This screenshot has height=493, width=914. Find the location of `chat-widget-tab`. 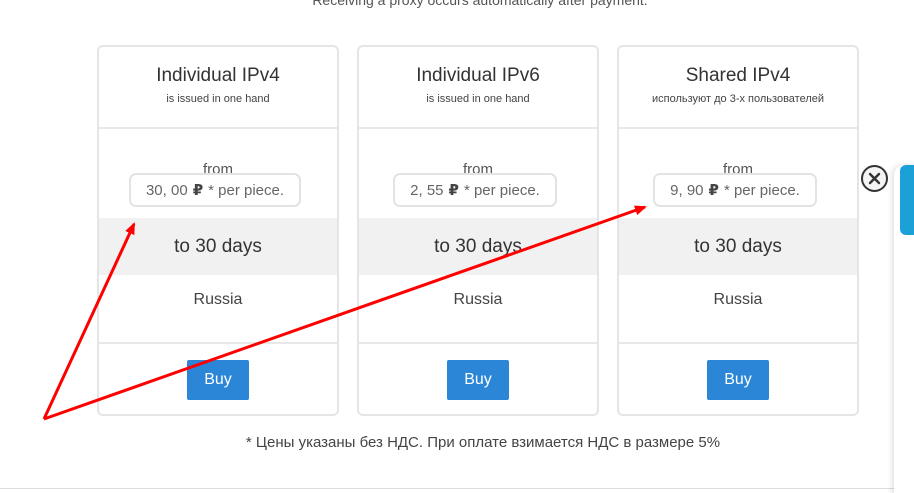

chat-widget-tab is located at coordinates (907, 200).